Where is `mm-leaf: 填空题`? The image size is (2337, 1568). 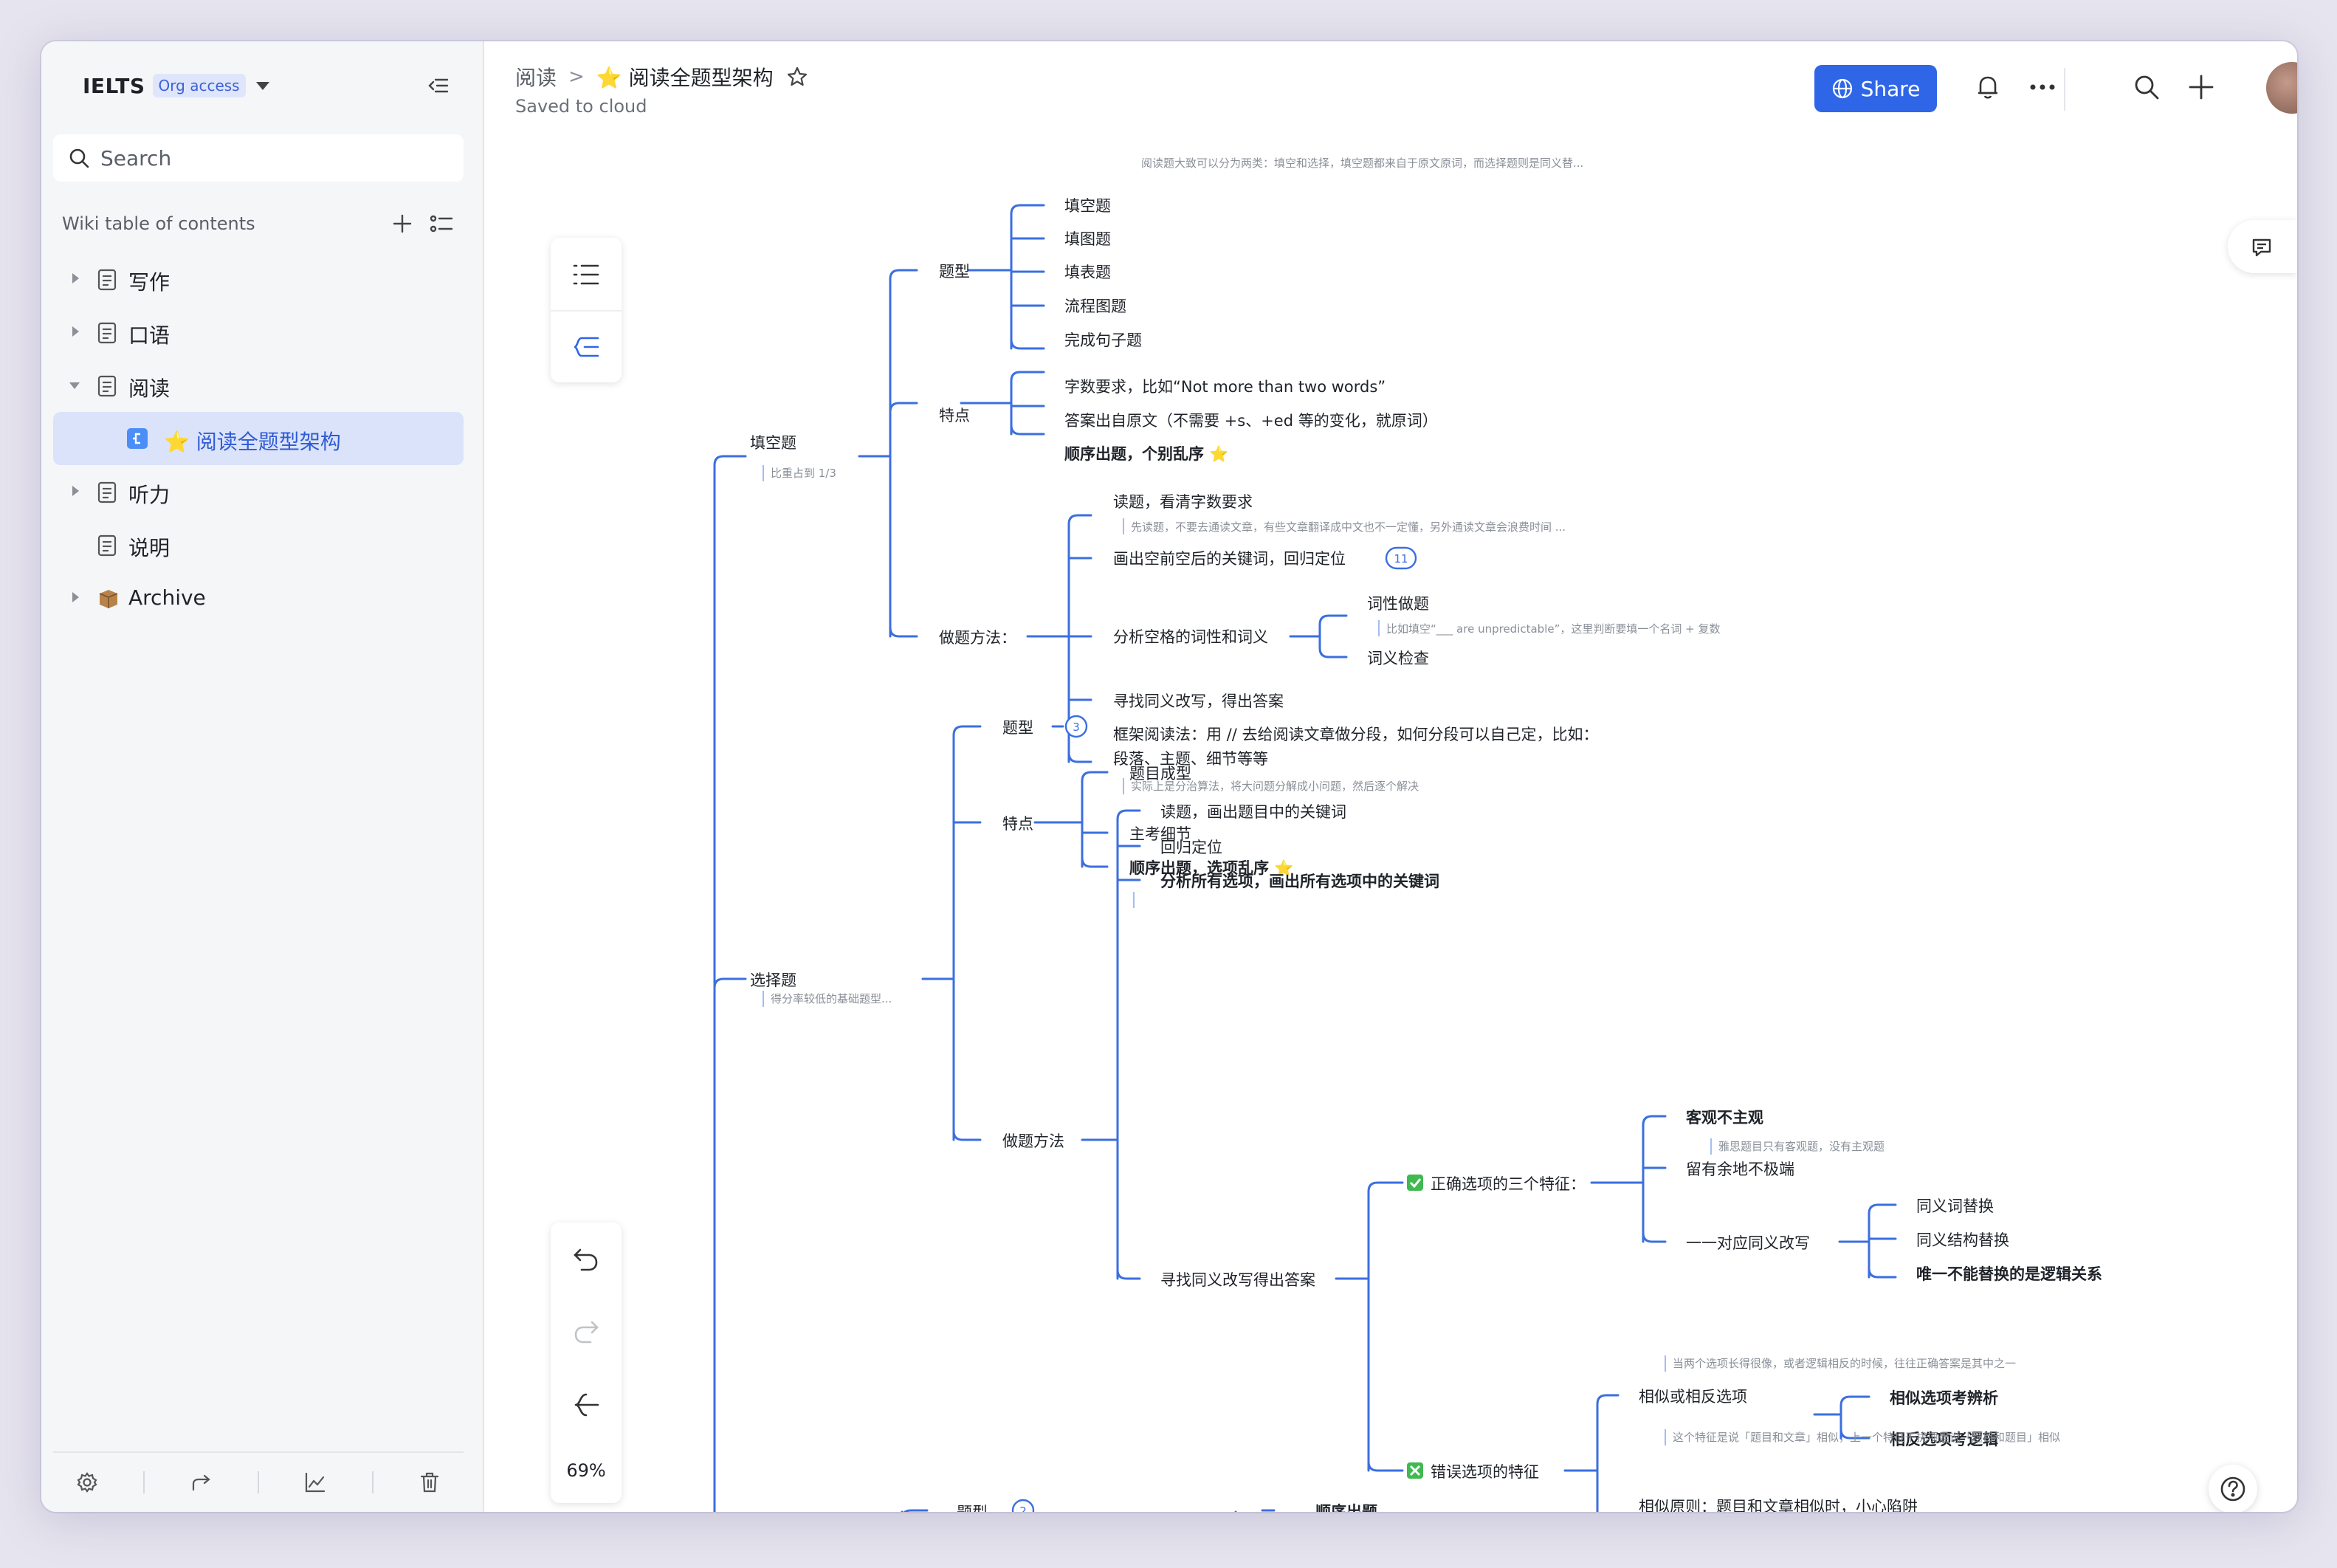 mm-leaf: 填空题 is located at coordinates (1087, 206).